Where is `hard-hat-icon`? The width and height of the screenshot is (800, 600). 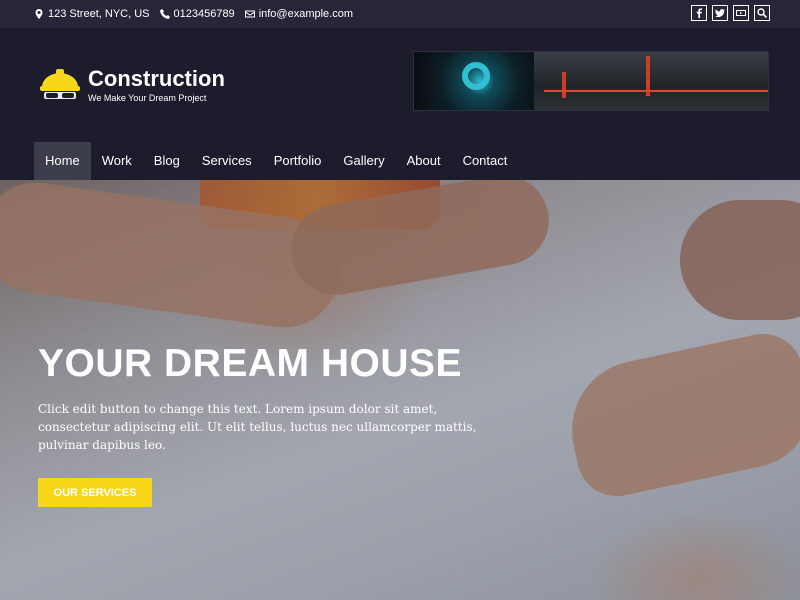
hard-hat-icon is located at coordinates (60, 84).